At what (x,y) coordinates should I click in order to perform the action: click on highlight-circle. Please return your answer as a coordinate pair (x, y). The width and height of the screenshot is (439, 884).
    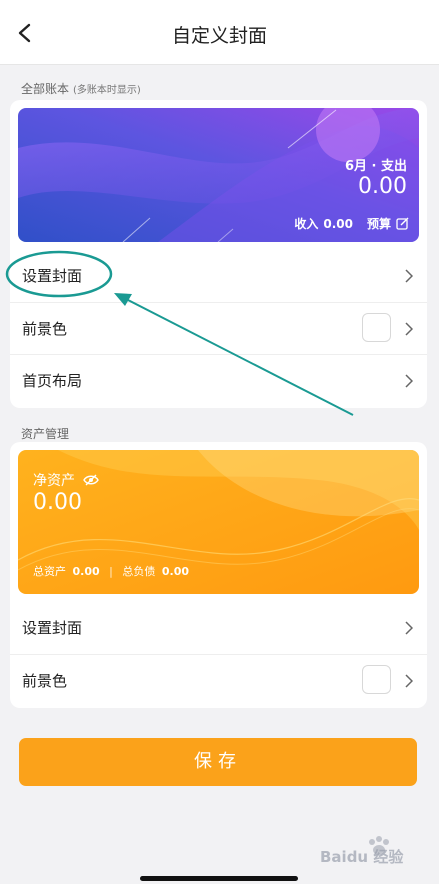
    Looking at the image, I should click on (59, 274).